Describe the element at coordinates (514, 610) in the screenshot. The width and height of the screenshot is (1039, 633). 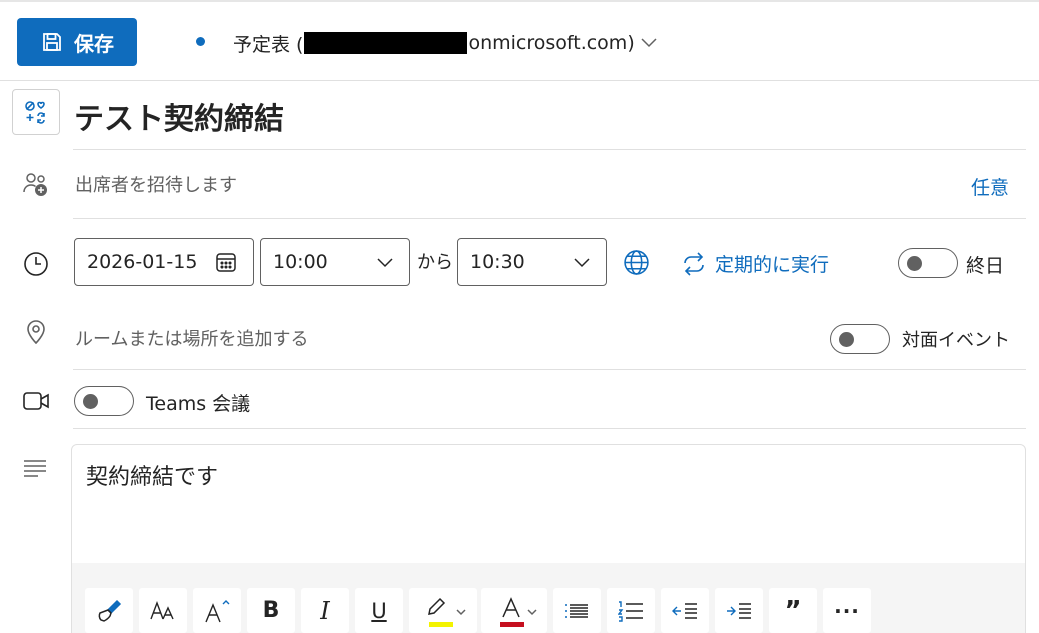
I see `font-color-icon` at that location.